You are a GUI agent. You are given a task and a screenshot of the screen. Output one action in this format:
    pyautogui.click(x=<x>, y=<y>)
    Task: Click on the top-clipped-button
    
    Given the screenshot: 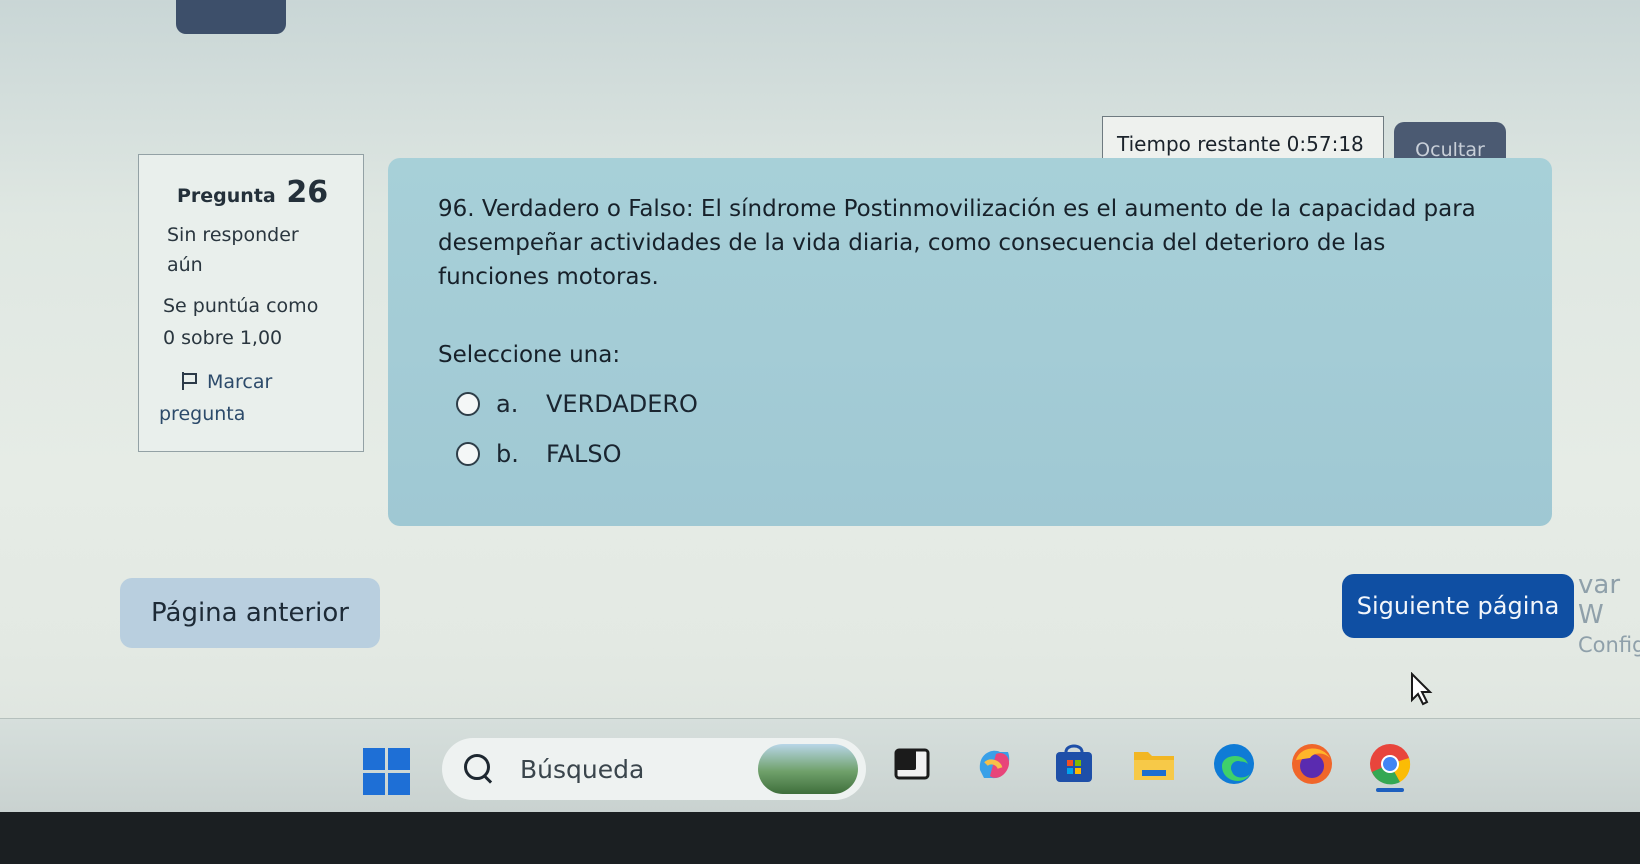 What is the action you would take?
    pyautogui.click(x=231, y=17)
    